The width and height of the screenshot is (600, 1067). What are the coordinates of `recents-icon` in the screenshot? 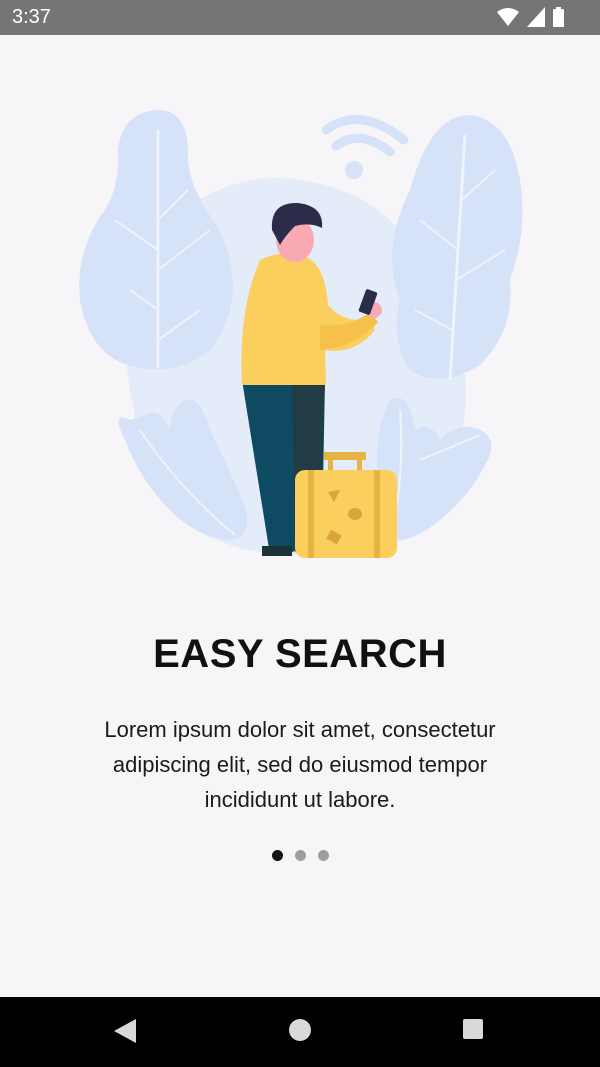 It's located at (473, 1029).